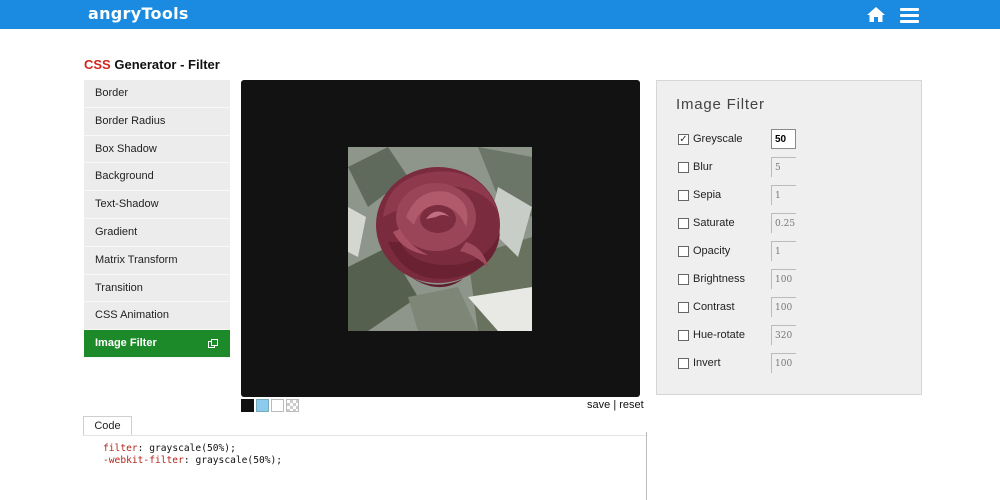 This screenshot has width=1000, height=500. Describe the element at coordinates (107, 426) in the screenshot. I see `code-tab: Code` at that location.